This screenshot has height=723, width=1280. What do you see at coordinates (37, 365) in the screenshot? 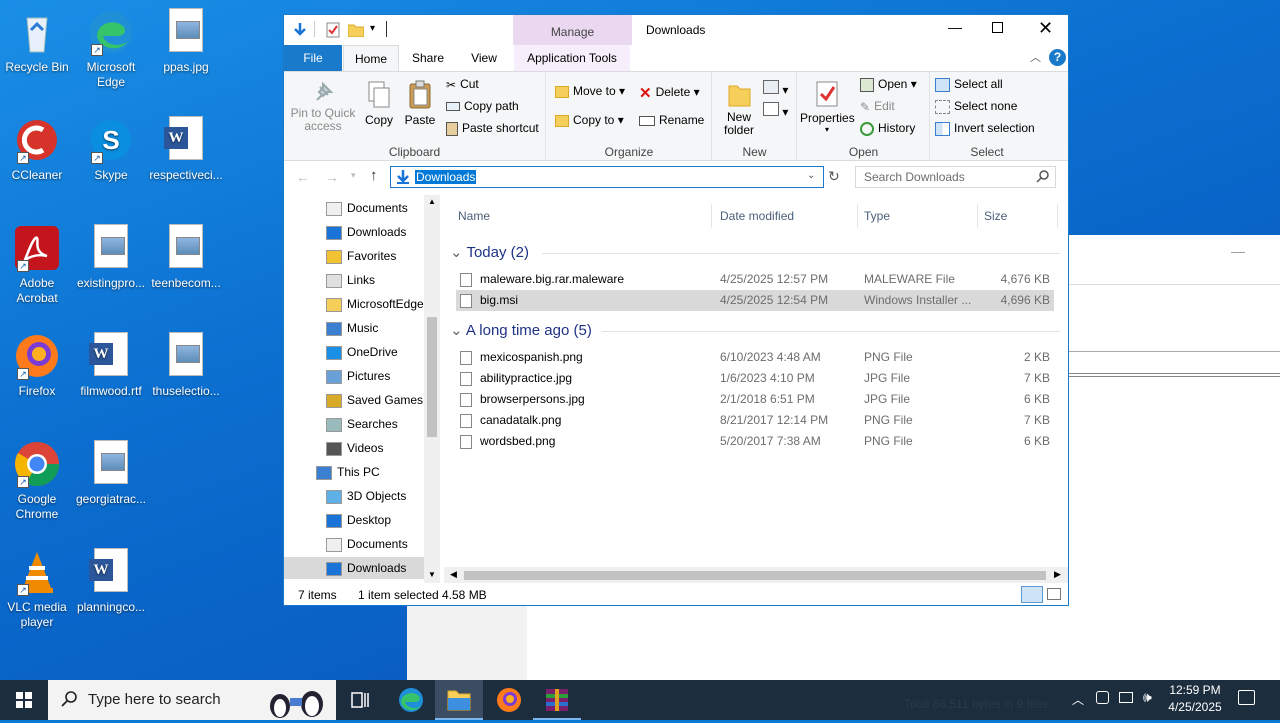
I see `desktop-icon-firefox: ↗ Firefox` at bounding box center [37, 365].